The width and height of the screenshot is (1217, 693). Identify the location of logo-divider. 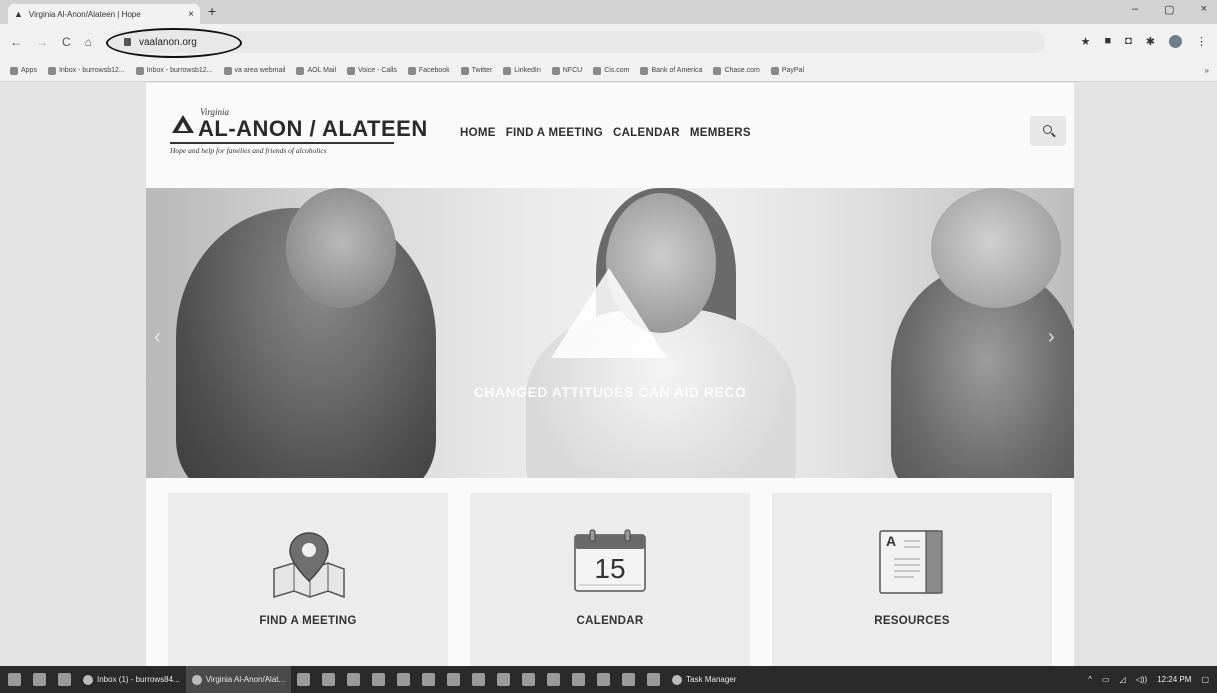
(282, 143).